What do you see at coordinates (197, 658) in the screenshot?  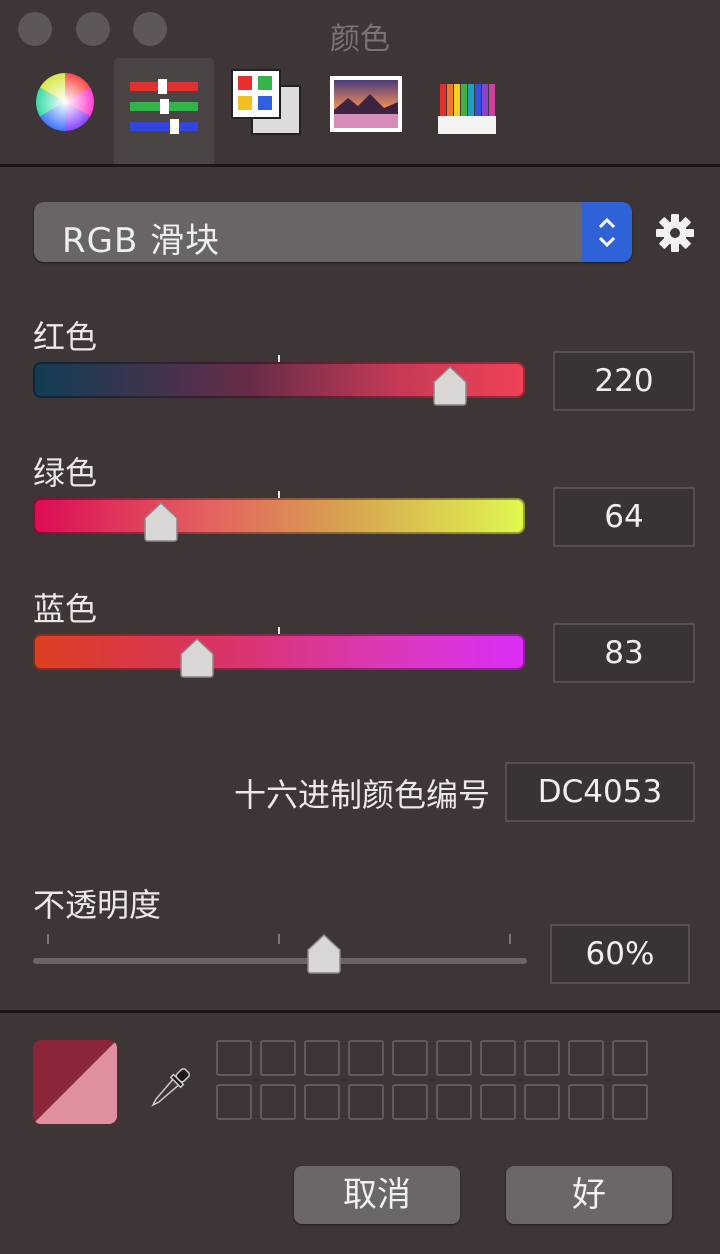 I see `blue-slider-knob` at bounding box center [197, 658].